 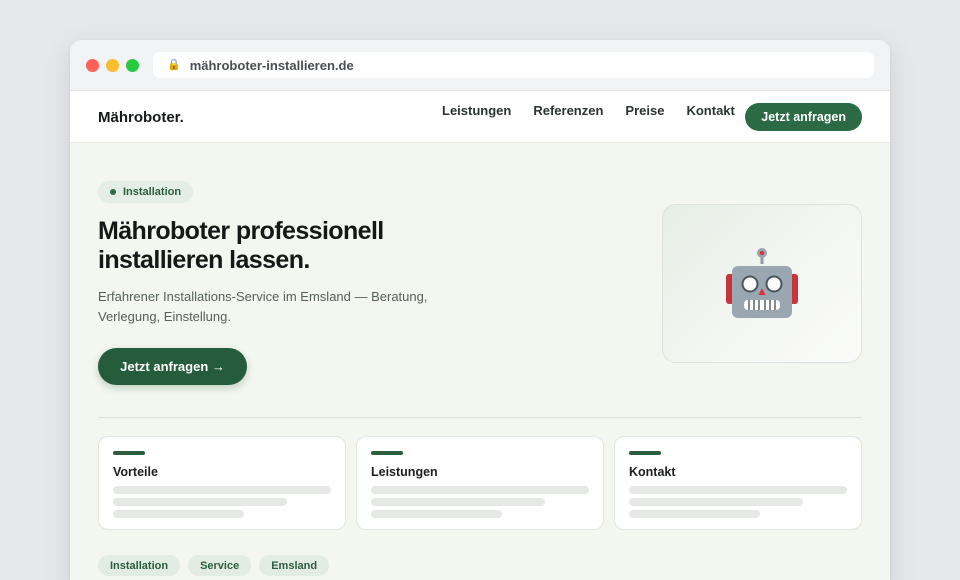 What do you see at coordinates (139, 565) in the screenshot?
I see `tag-installation: Installation` at bounding box center [139, 565].